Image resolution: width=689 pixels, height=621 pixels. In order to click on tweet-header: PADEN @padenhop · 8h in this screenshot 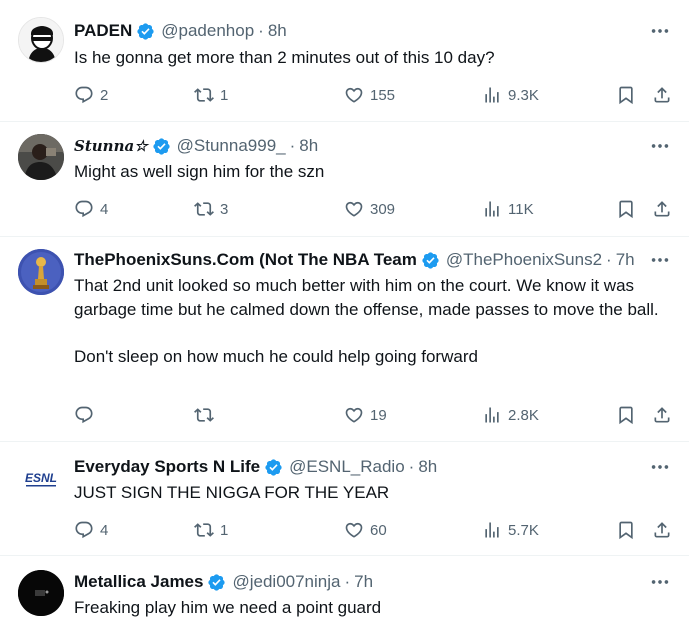, I will do `click(359, 31)`.